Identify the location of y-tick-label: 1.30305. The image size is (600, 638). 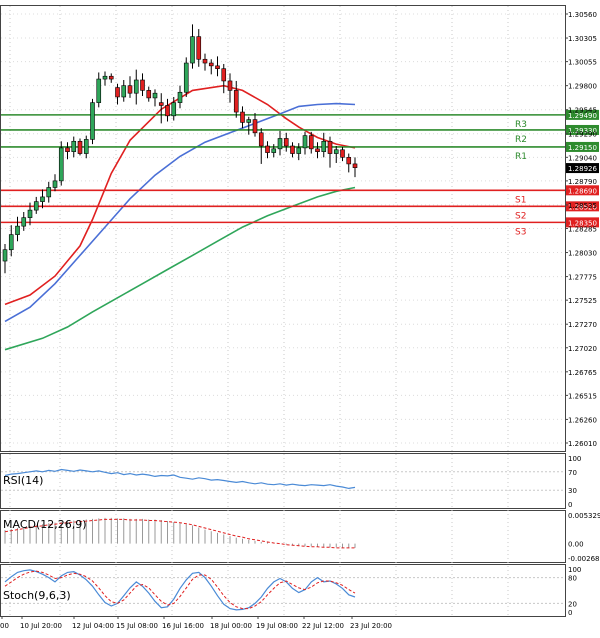
(582, 39).